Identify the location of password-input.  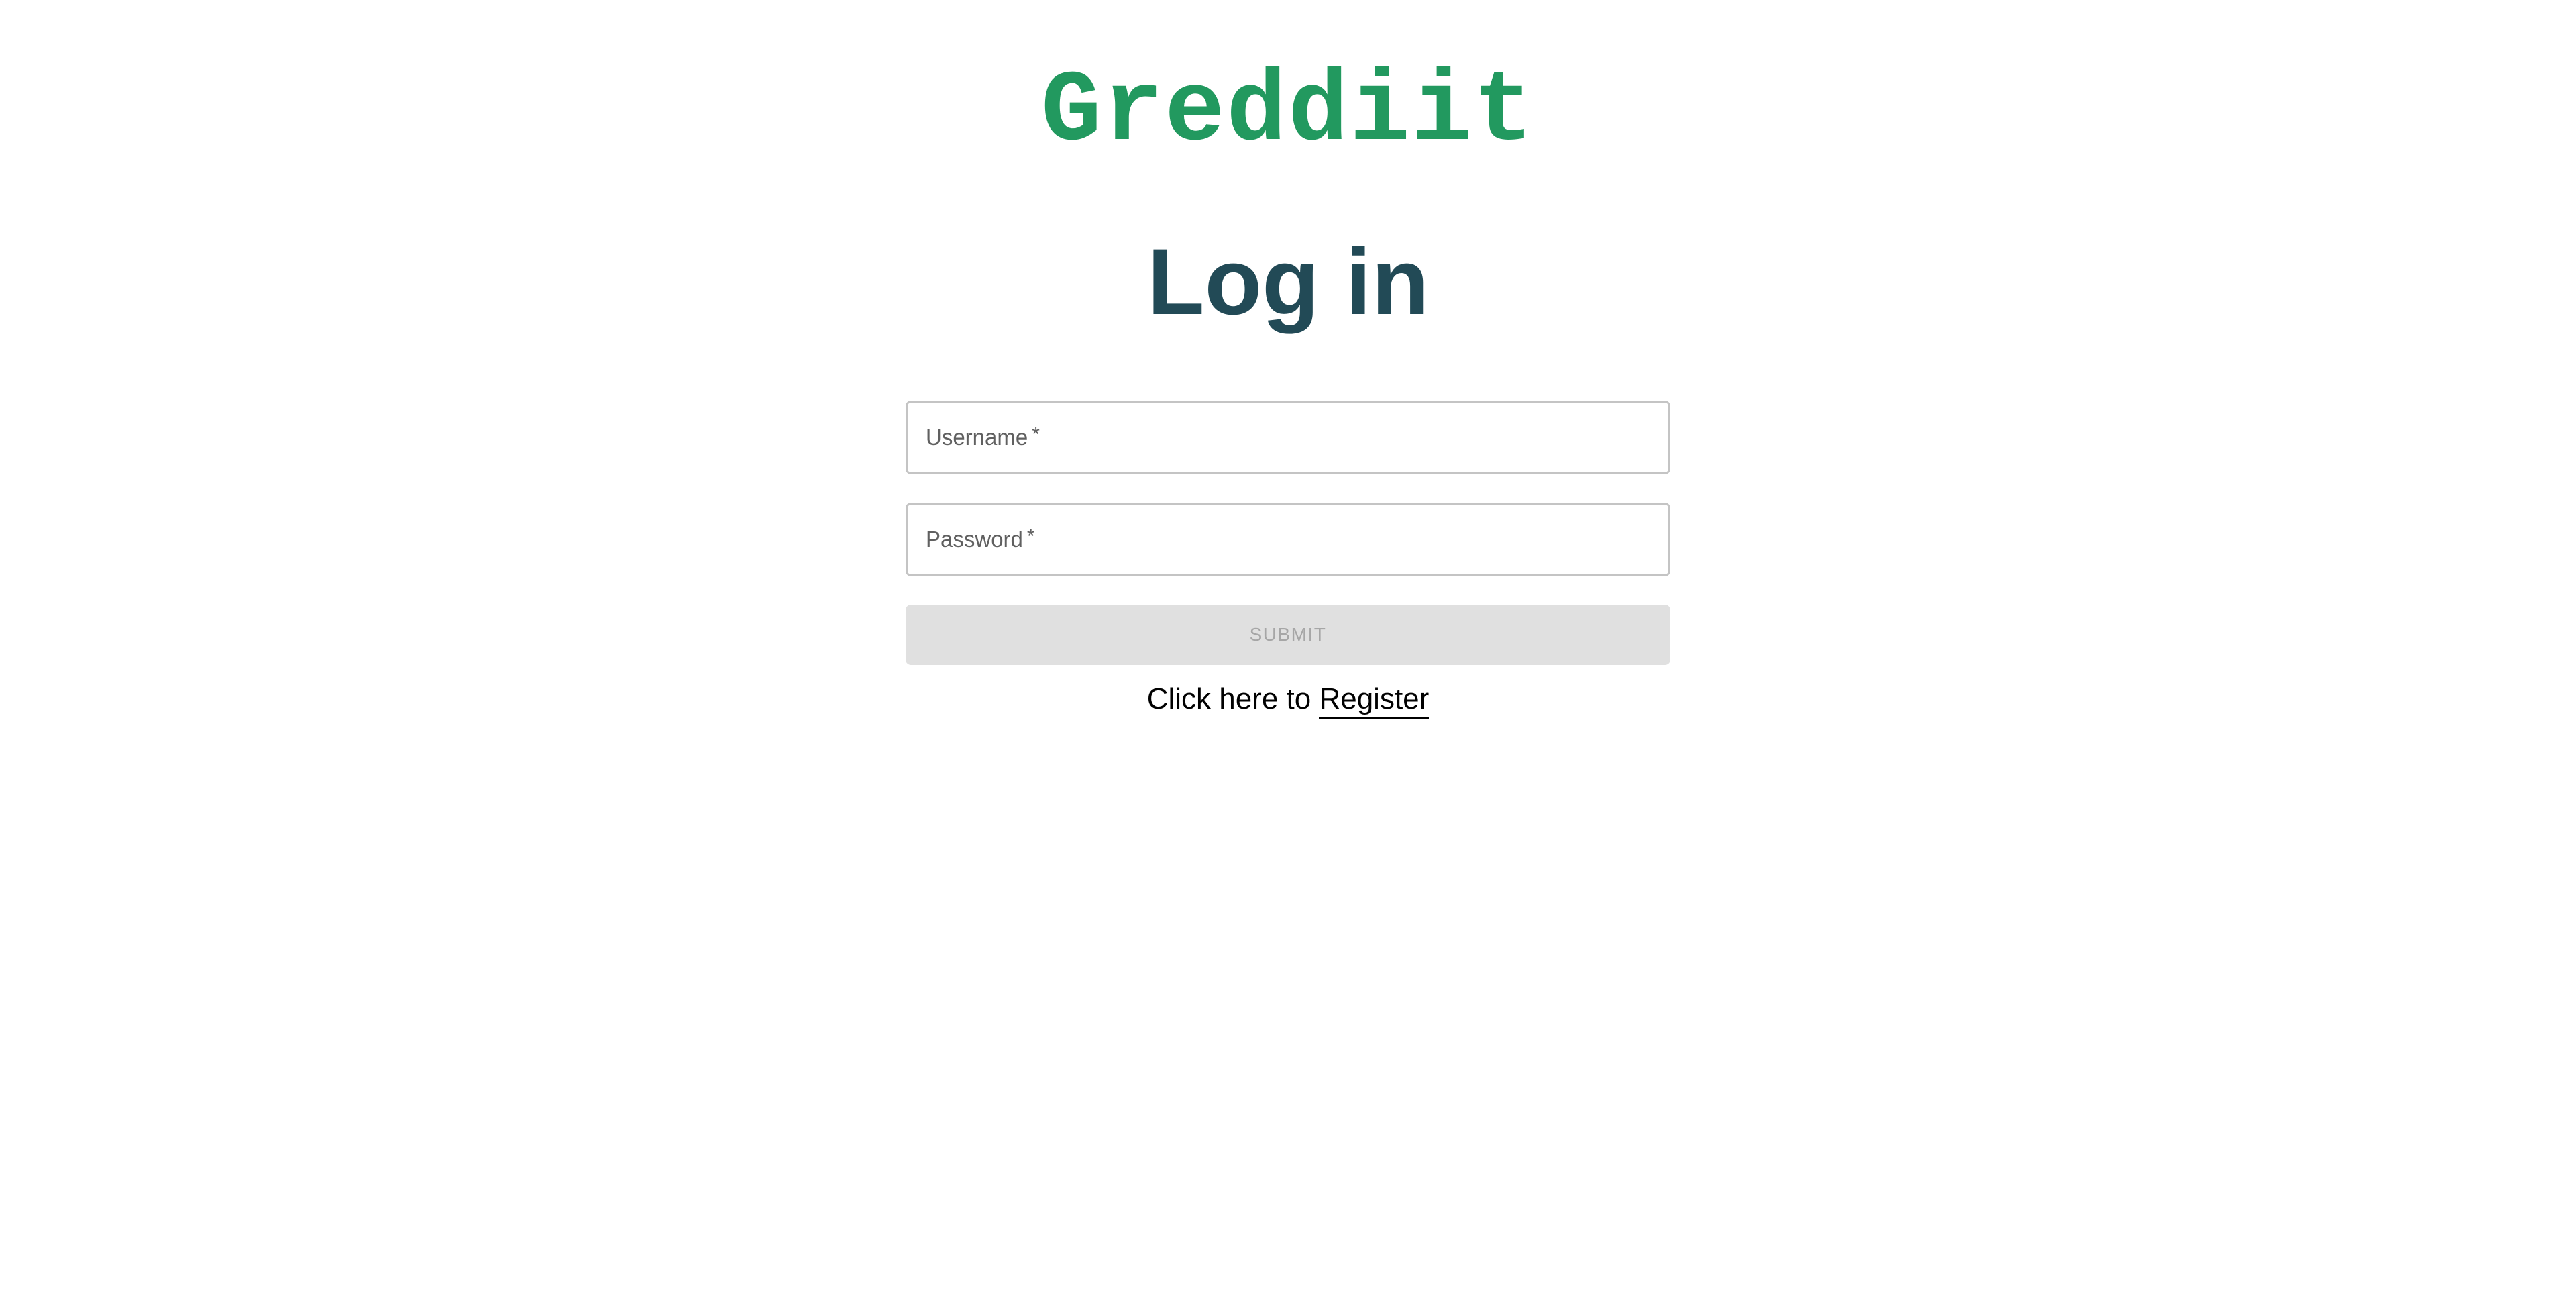
(1288, 539).